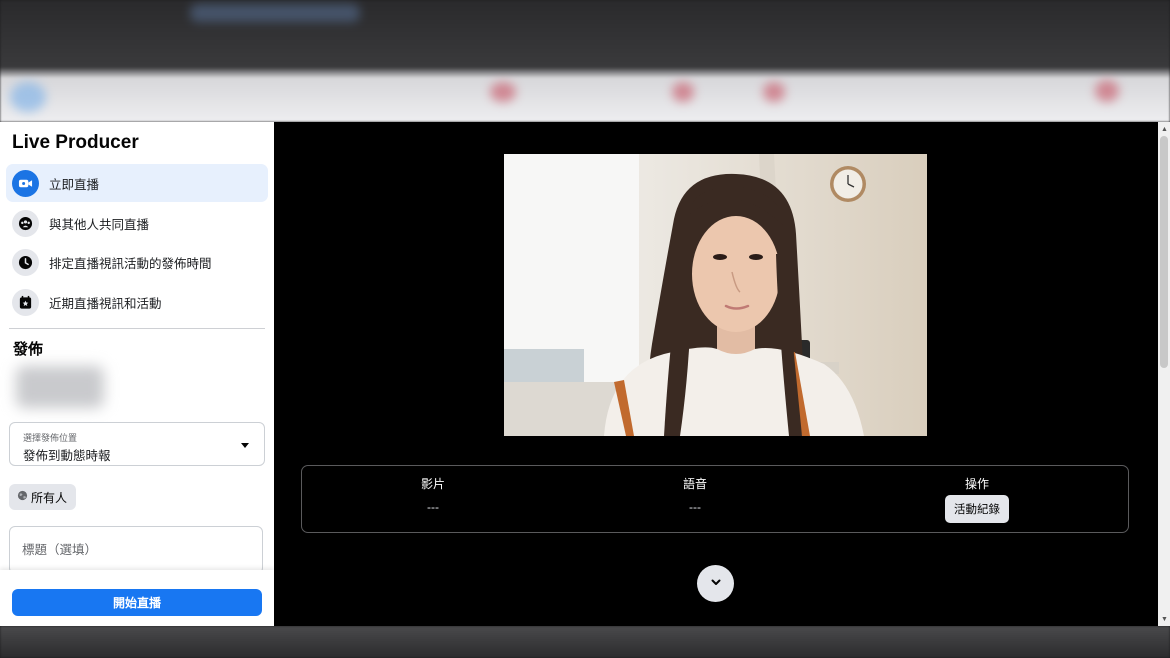 This screenshot has width=1170, height=658. What do you see at coordinates (28, 349) in the screenshot?
I see `publish-heading: 發佈` at bounding box center [28, 349].